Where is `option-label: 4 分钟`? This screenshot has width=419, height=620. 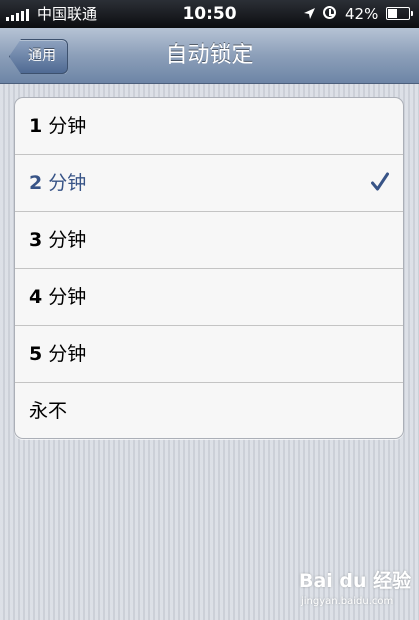
option-label: 4 分钟 is located at coordinates (58, 297).